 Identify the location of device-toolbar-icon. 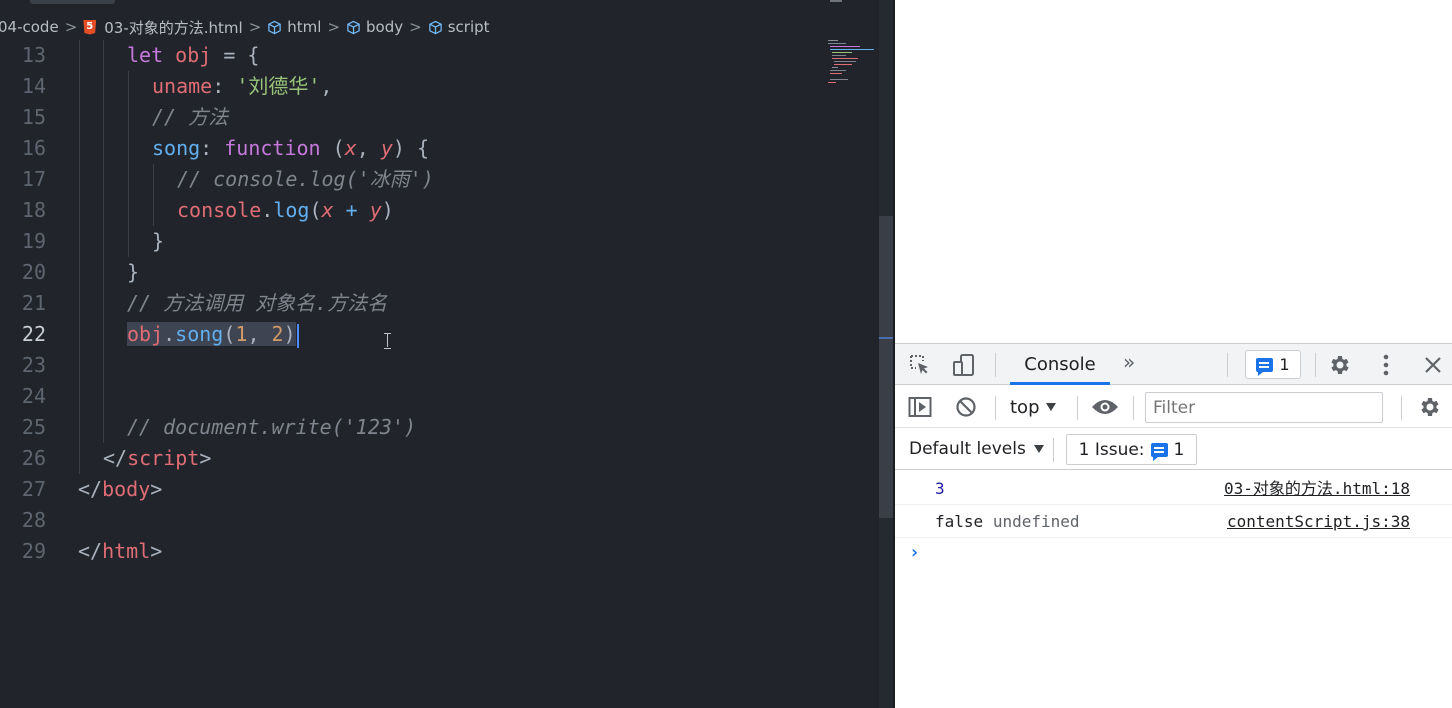
(963, 365).